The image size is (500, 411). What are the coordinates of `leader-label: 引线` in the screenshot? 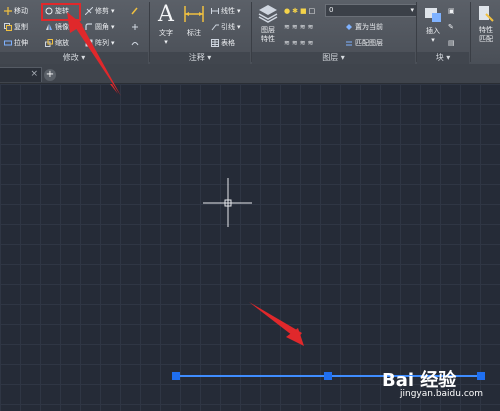 It's located at (228, 27).